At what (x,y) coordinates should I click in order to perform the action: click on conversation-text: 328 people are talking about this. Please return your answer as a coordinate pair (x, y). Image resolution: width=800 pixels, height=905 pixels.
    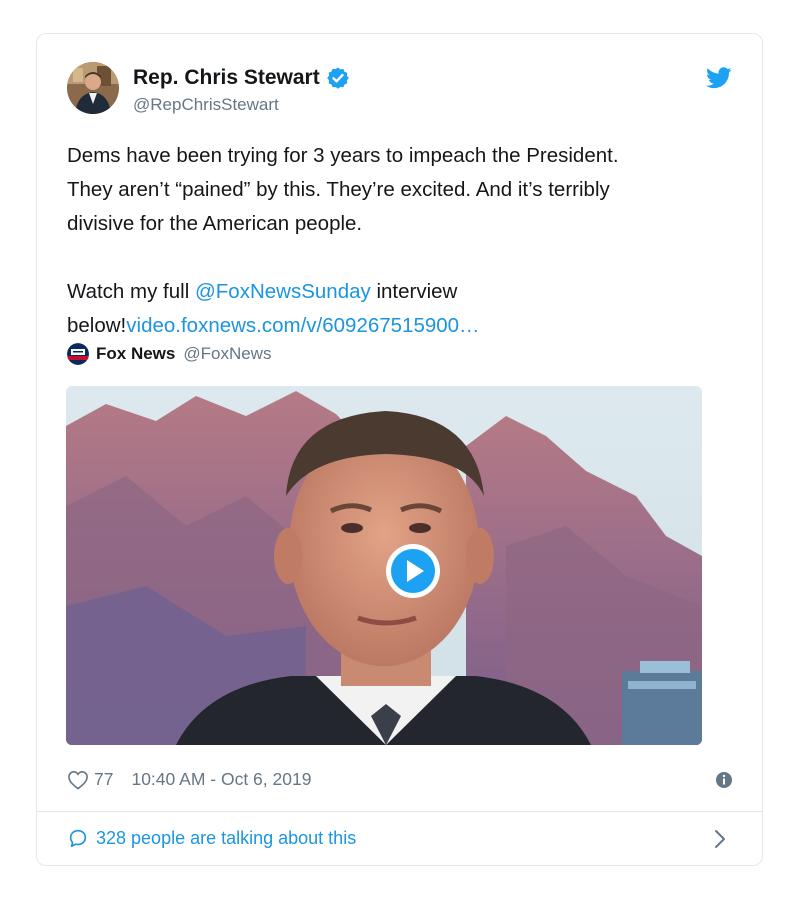
    Looking at the image, I should click on (226, 838).